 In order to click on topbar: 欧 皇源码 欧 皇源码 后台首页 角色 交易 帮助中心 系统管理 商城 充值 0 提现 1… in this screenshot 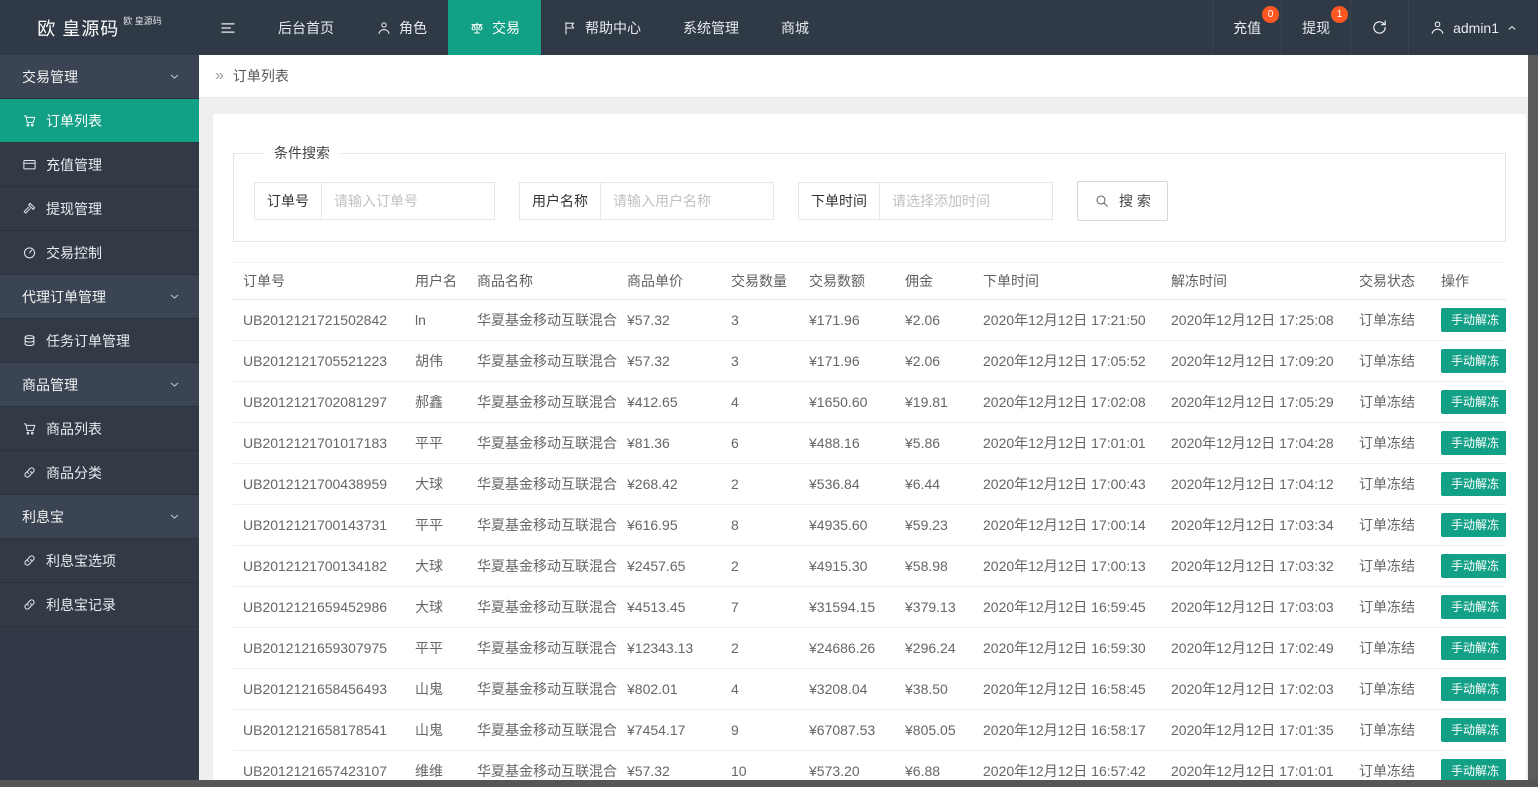, I will do `click(769, 27)`.